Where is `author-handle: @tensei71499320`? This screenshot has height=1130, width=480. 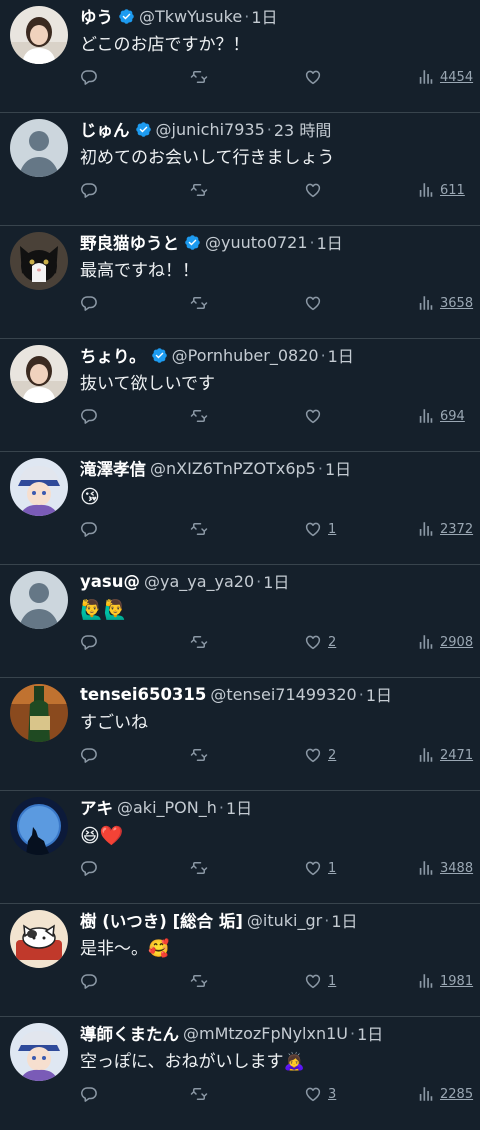 author-handle: @tensei71499320 is located at coordinates (283, 694).